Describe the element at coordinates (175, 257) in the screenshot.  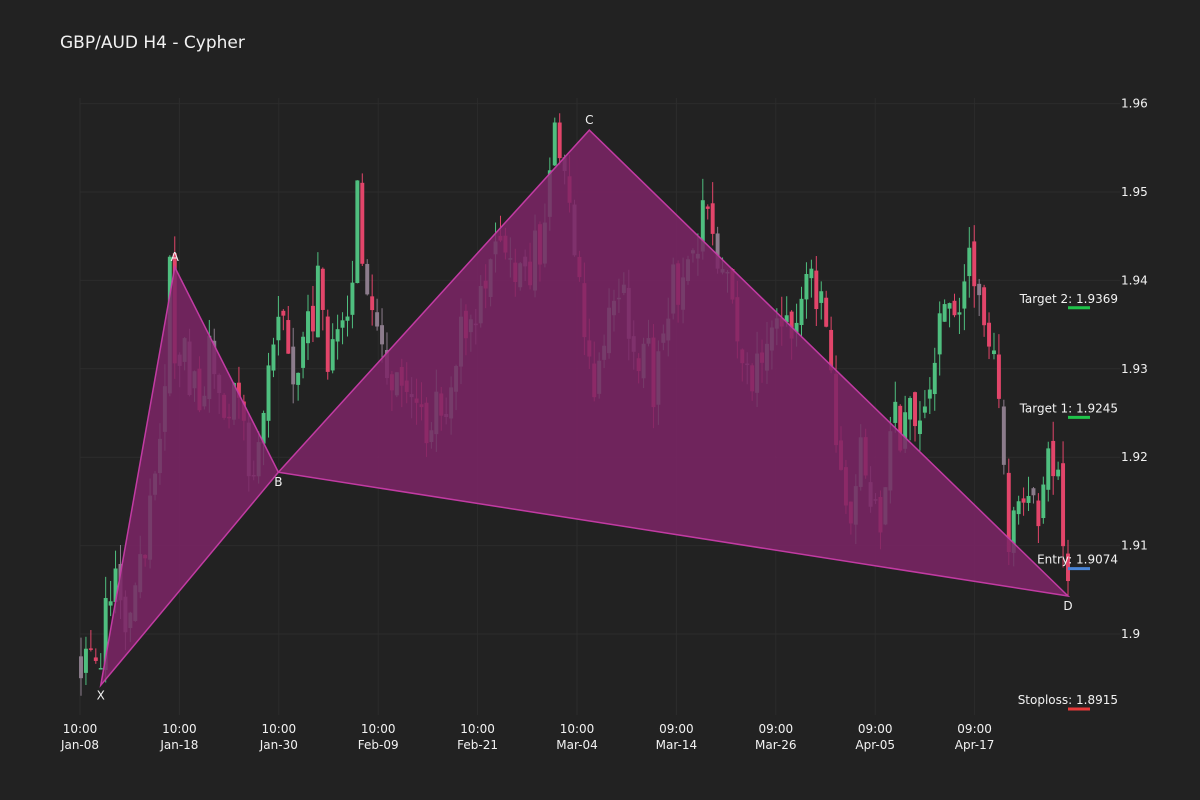
I see `pattern-point-label-a: A` at that location.